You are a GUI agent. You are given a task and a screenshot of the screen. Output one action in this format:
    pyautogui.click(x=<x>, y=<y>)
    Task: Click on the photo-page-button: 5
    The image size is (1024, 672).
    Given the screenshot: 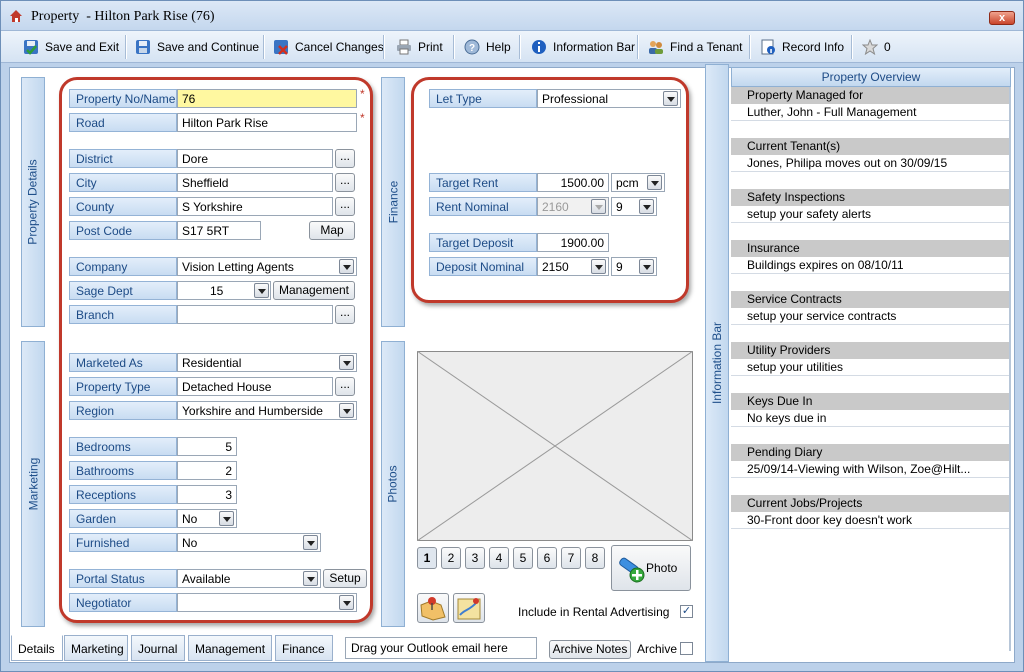 What is the action you would take?
    pyautogui.click(x=523, y=558)
    